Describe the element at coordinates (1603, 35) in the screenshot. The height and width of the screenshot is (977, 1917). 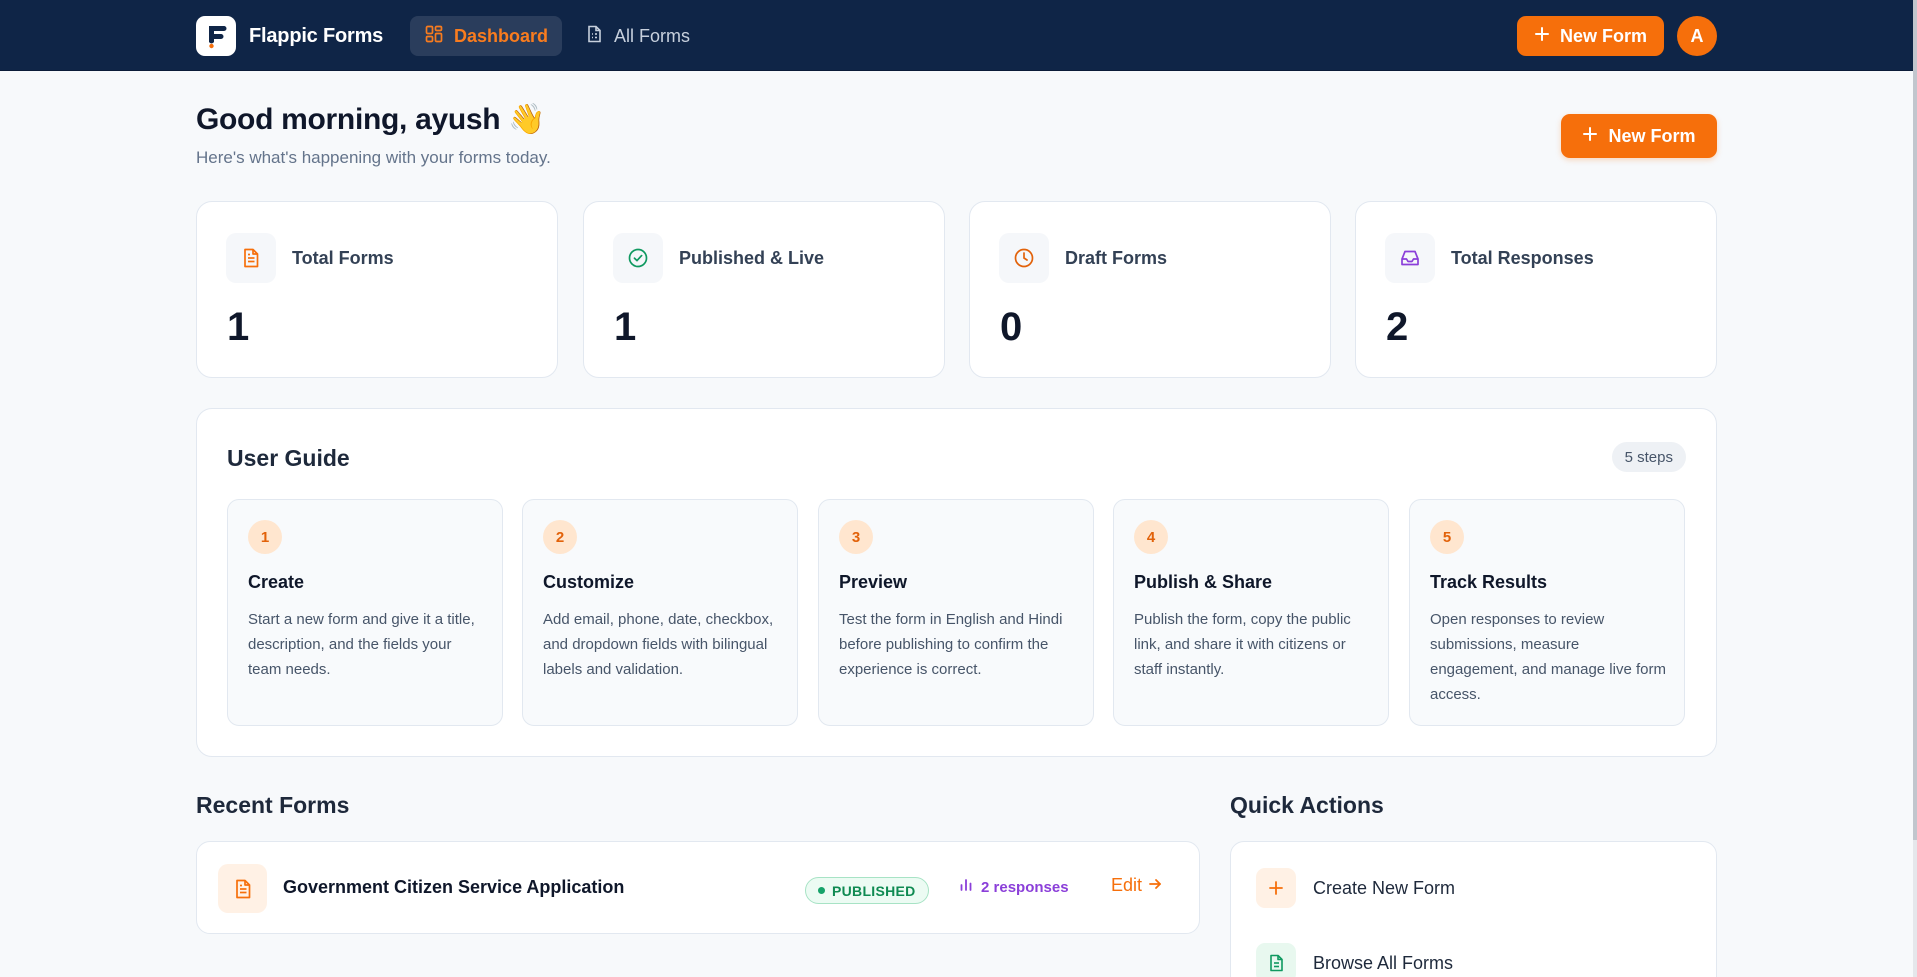
I see `nav-new-form-label: New Form` at that location.